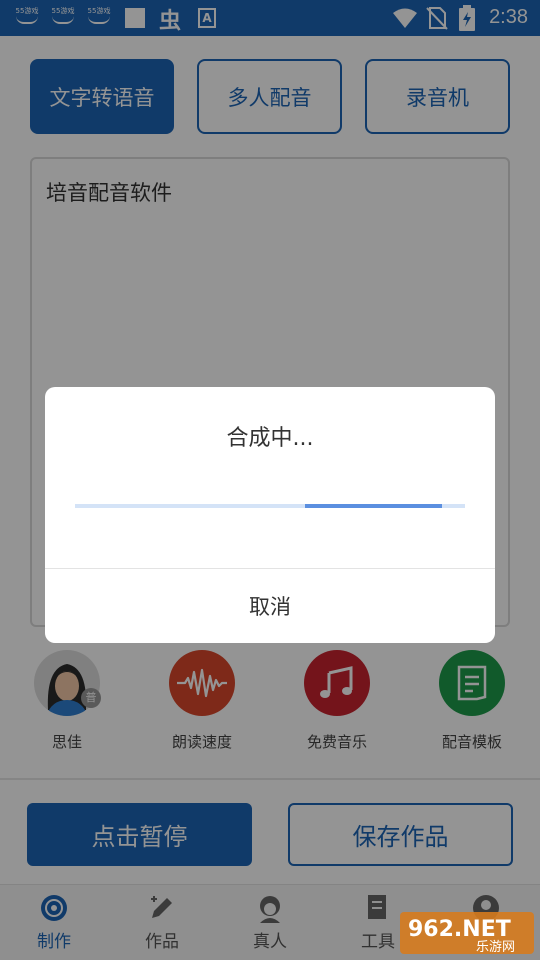 Image resolution: width=540 pixels, height=960 pixels. I want to click on progress-fill, so click(373, 506).